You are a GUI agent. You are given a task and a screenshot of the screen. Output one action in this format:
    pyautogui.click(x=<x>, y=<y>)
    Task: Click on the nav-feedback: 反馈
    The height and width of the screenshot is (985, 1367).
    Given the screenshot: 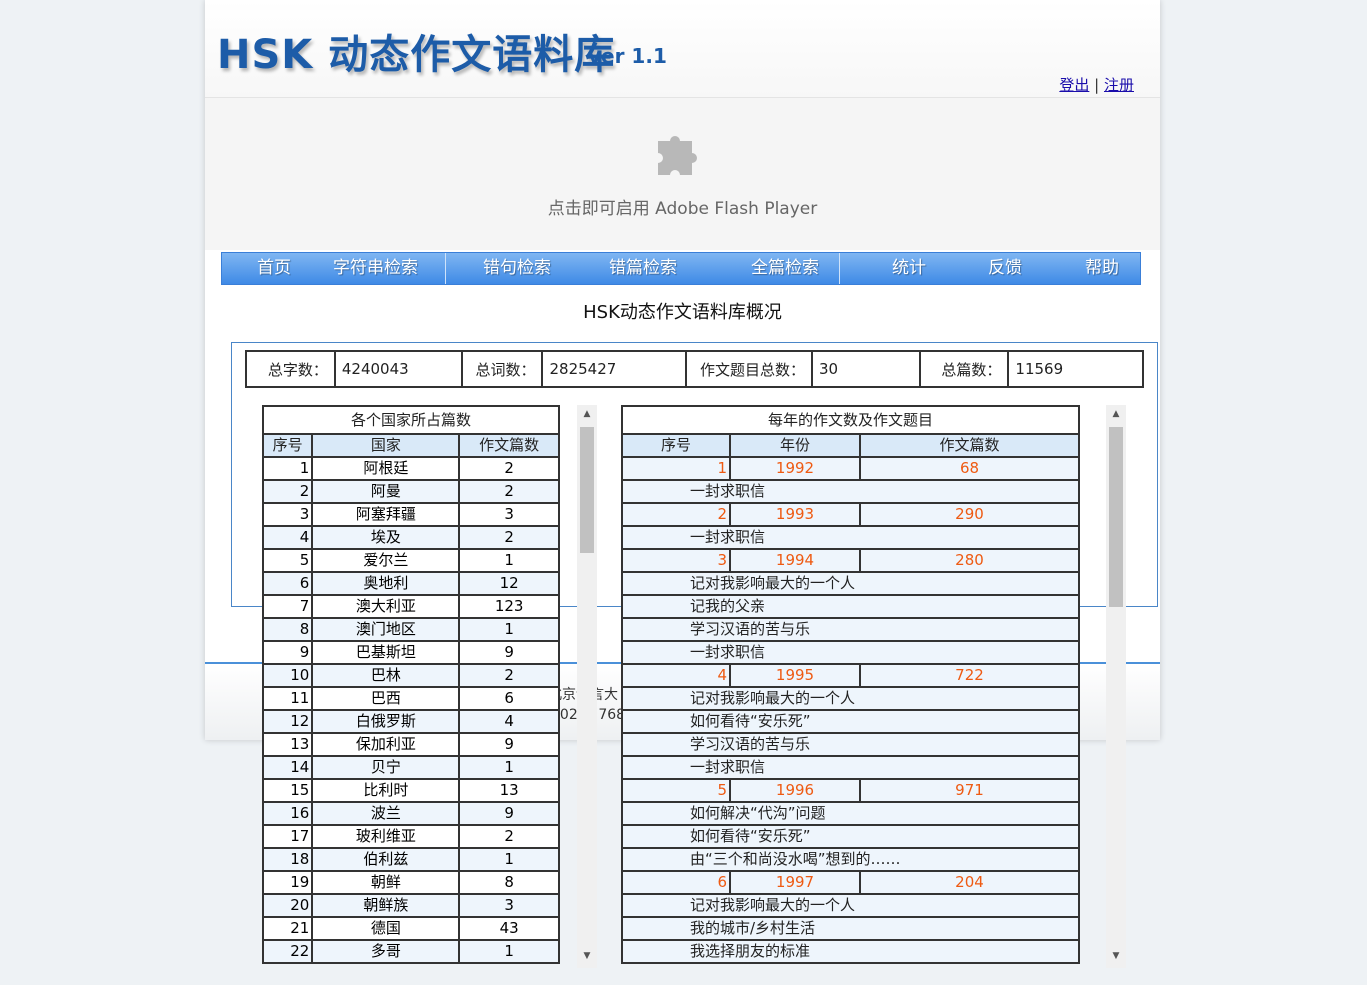 What is the action you would take?
    pyautogui.click(x=1005, y=268)
    